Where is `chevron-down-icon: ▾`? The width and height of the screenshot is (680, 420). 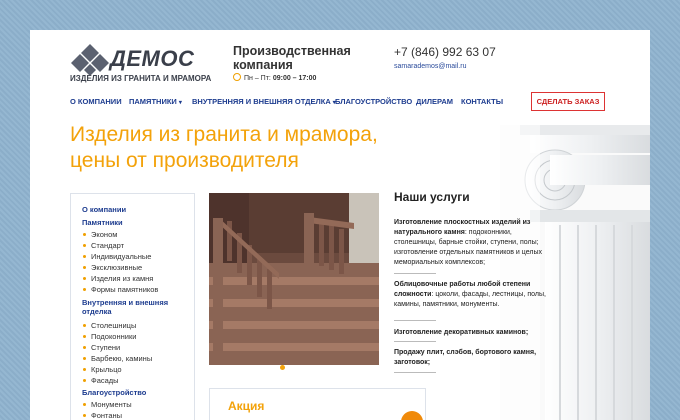
chevron-down-icon: ▾ is located at coordinates (180, 103).